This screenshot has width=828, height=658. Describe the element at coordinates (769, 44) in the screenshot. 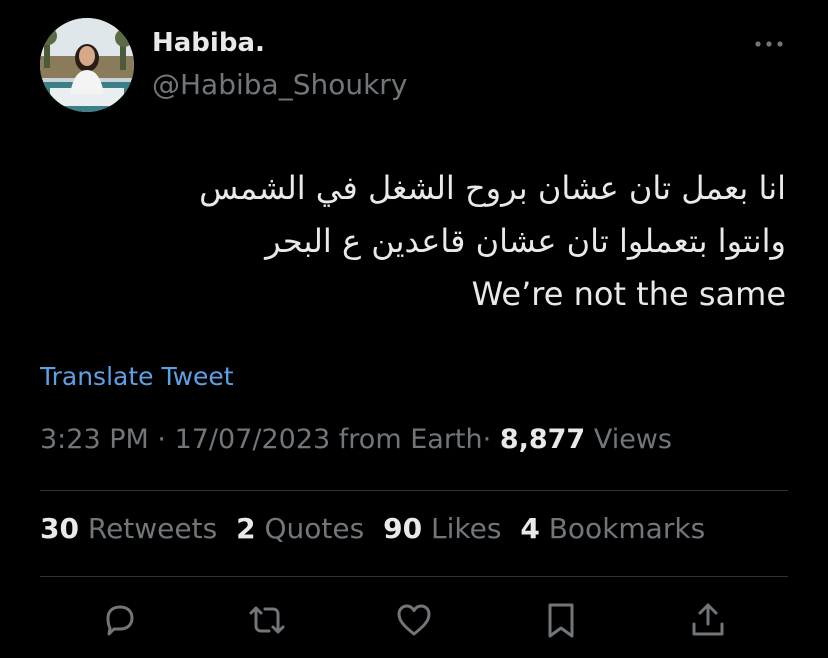

I see `more-dots-icon` at that location.